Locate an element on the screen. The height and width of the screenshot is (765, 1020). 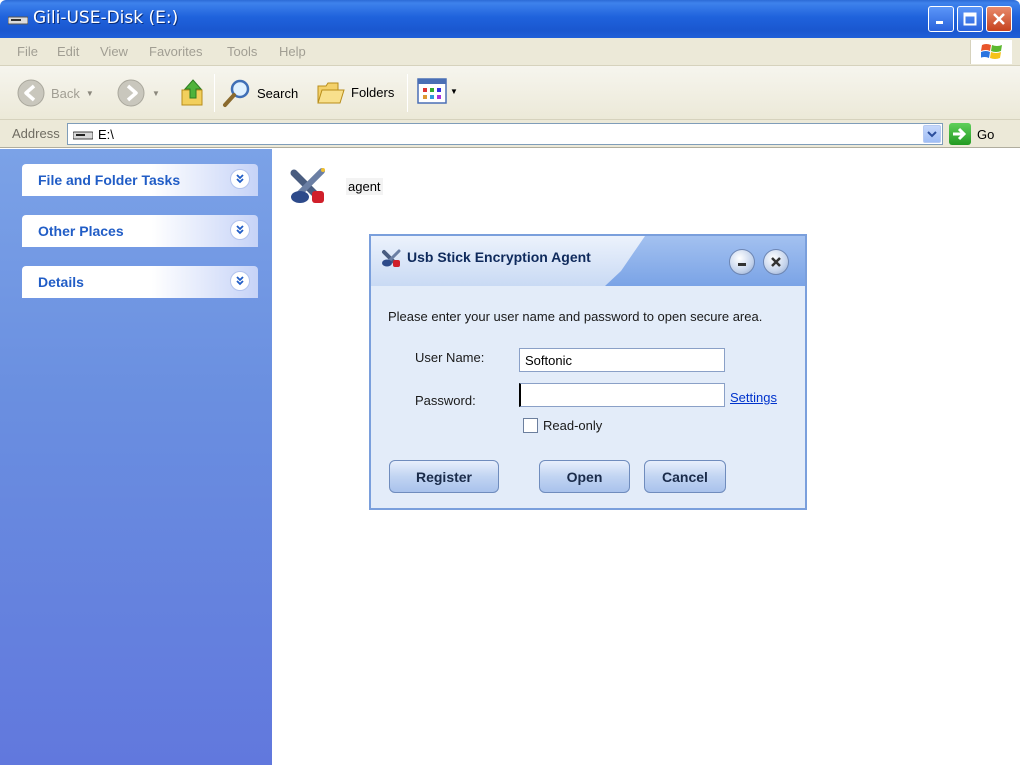
panel-file-folder-tasks: File and Folder Tasks is located at coordinates (140, 180).